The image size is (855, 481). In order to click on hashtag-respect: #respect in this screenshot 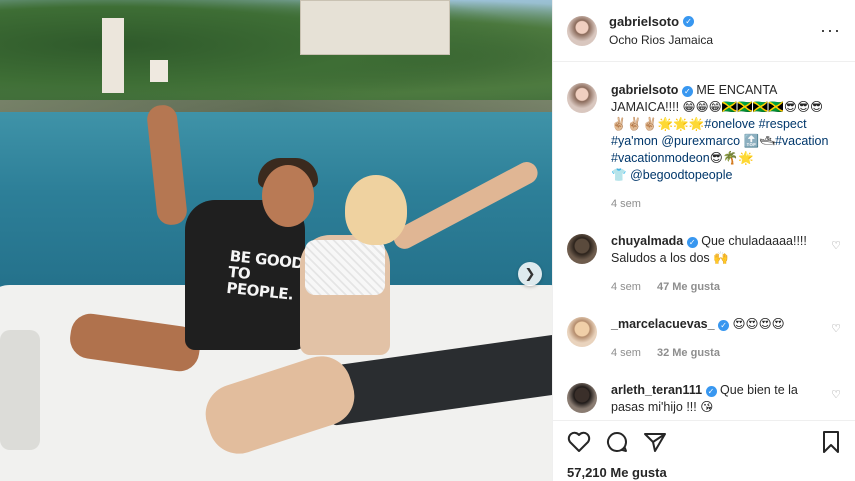, I will do `click(783, 124)`.